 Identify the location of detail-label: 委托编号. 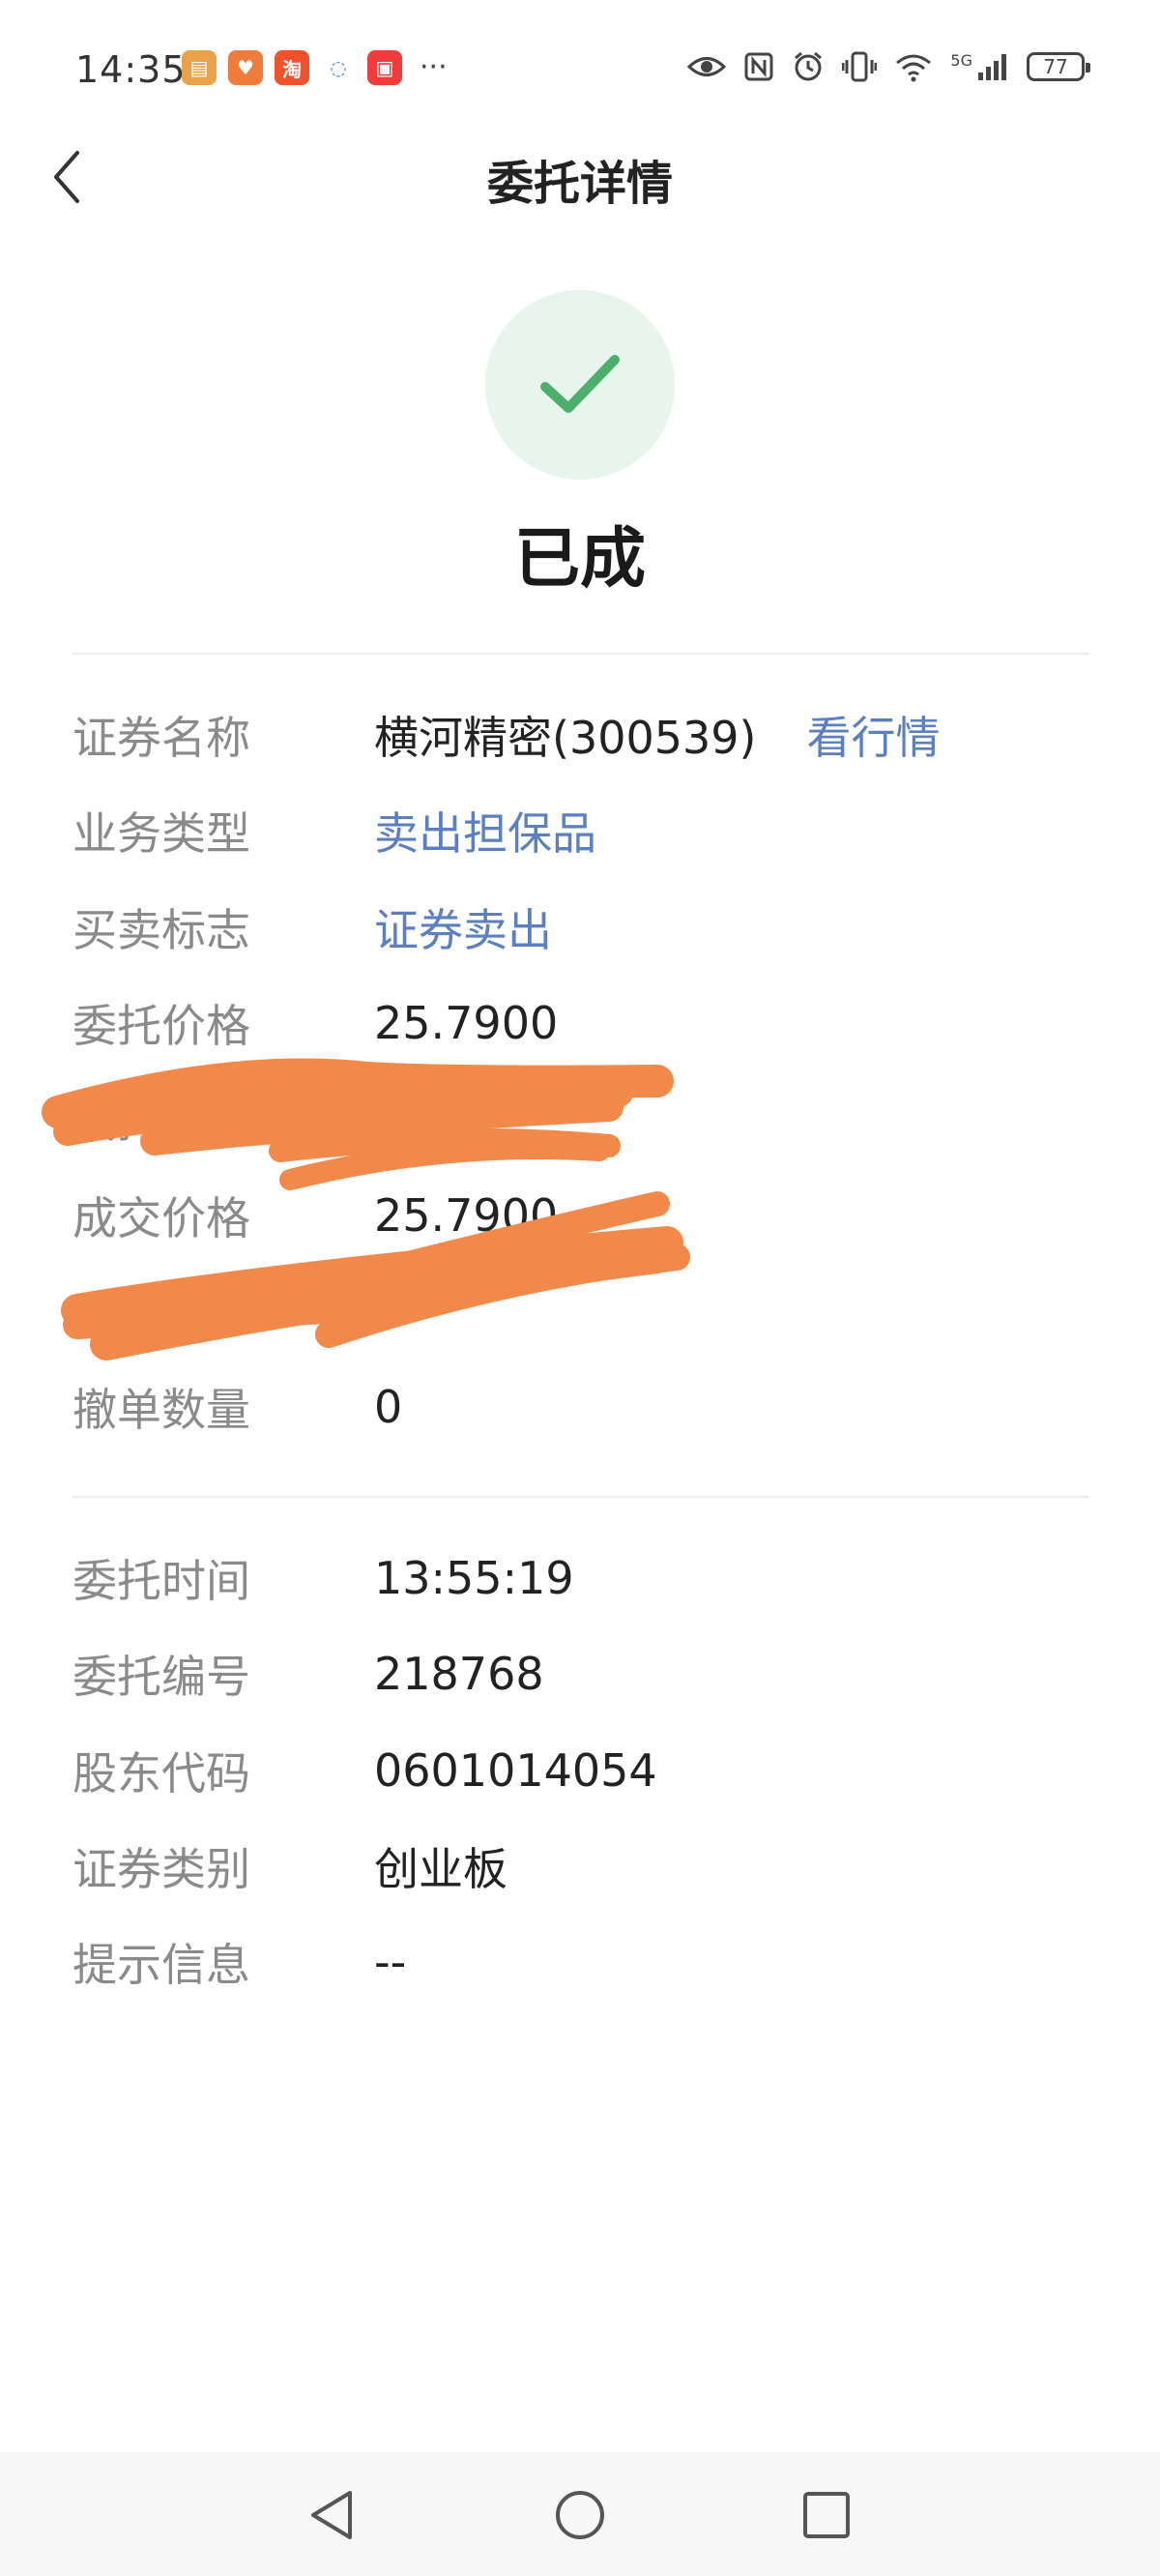
(161, 1677).